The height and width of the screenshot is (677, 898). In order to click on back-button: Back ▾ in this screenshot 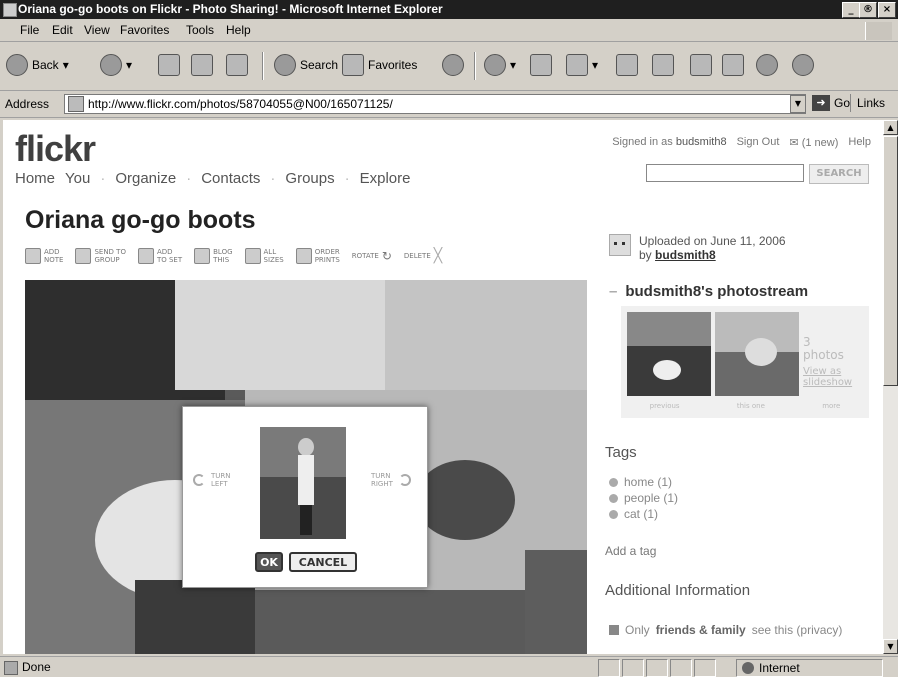, I will do `click(37, 65)`.